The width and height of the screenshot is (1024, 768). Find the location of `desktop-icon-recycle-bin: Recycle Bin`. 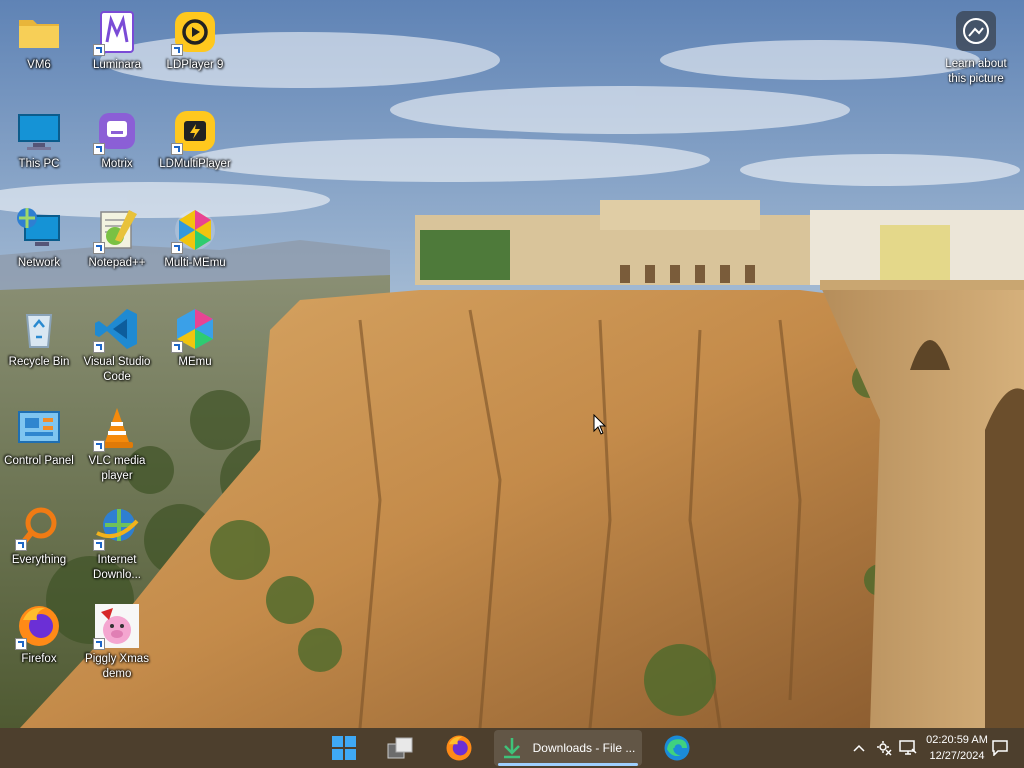

desktop-icon-recycle-bin: Recycle Bin is located at coordinates (39, 335).